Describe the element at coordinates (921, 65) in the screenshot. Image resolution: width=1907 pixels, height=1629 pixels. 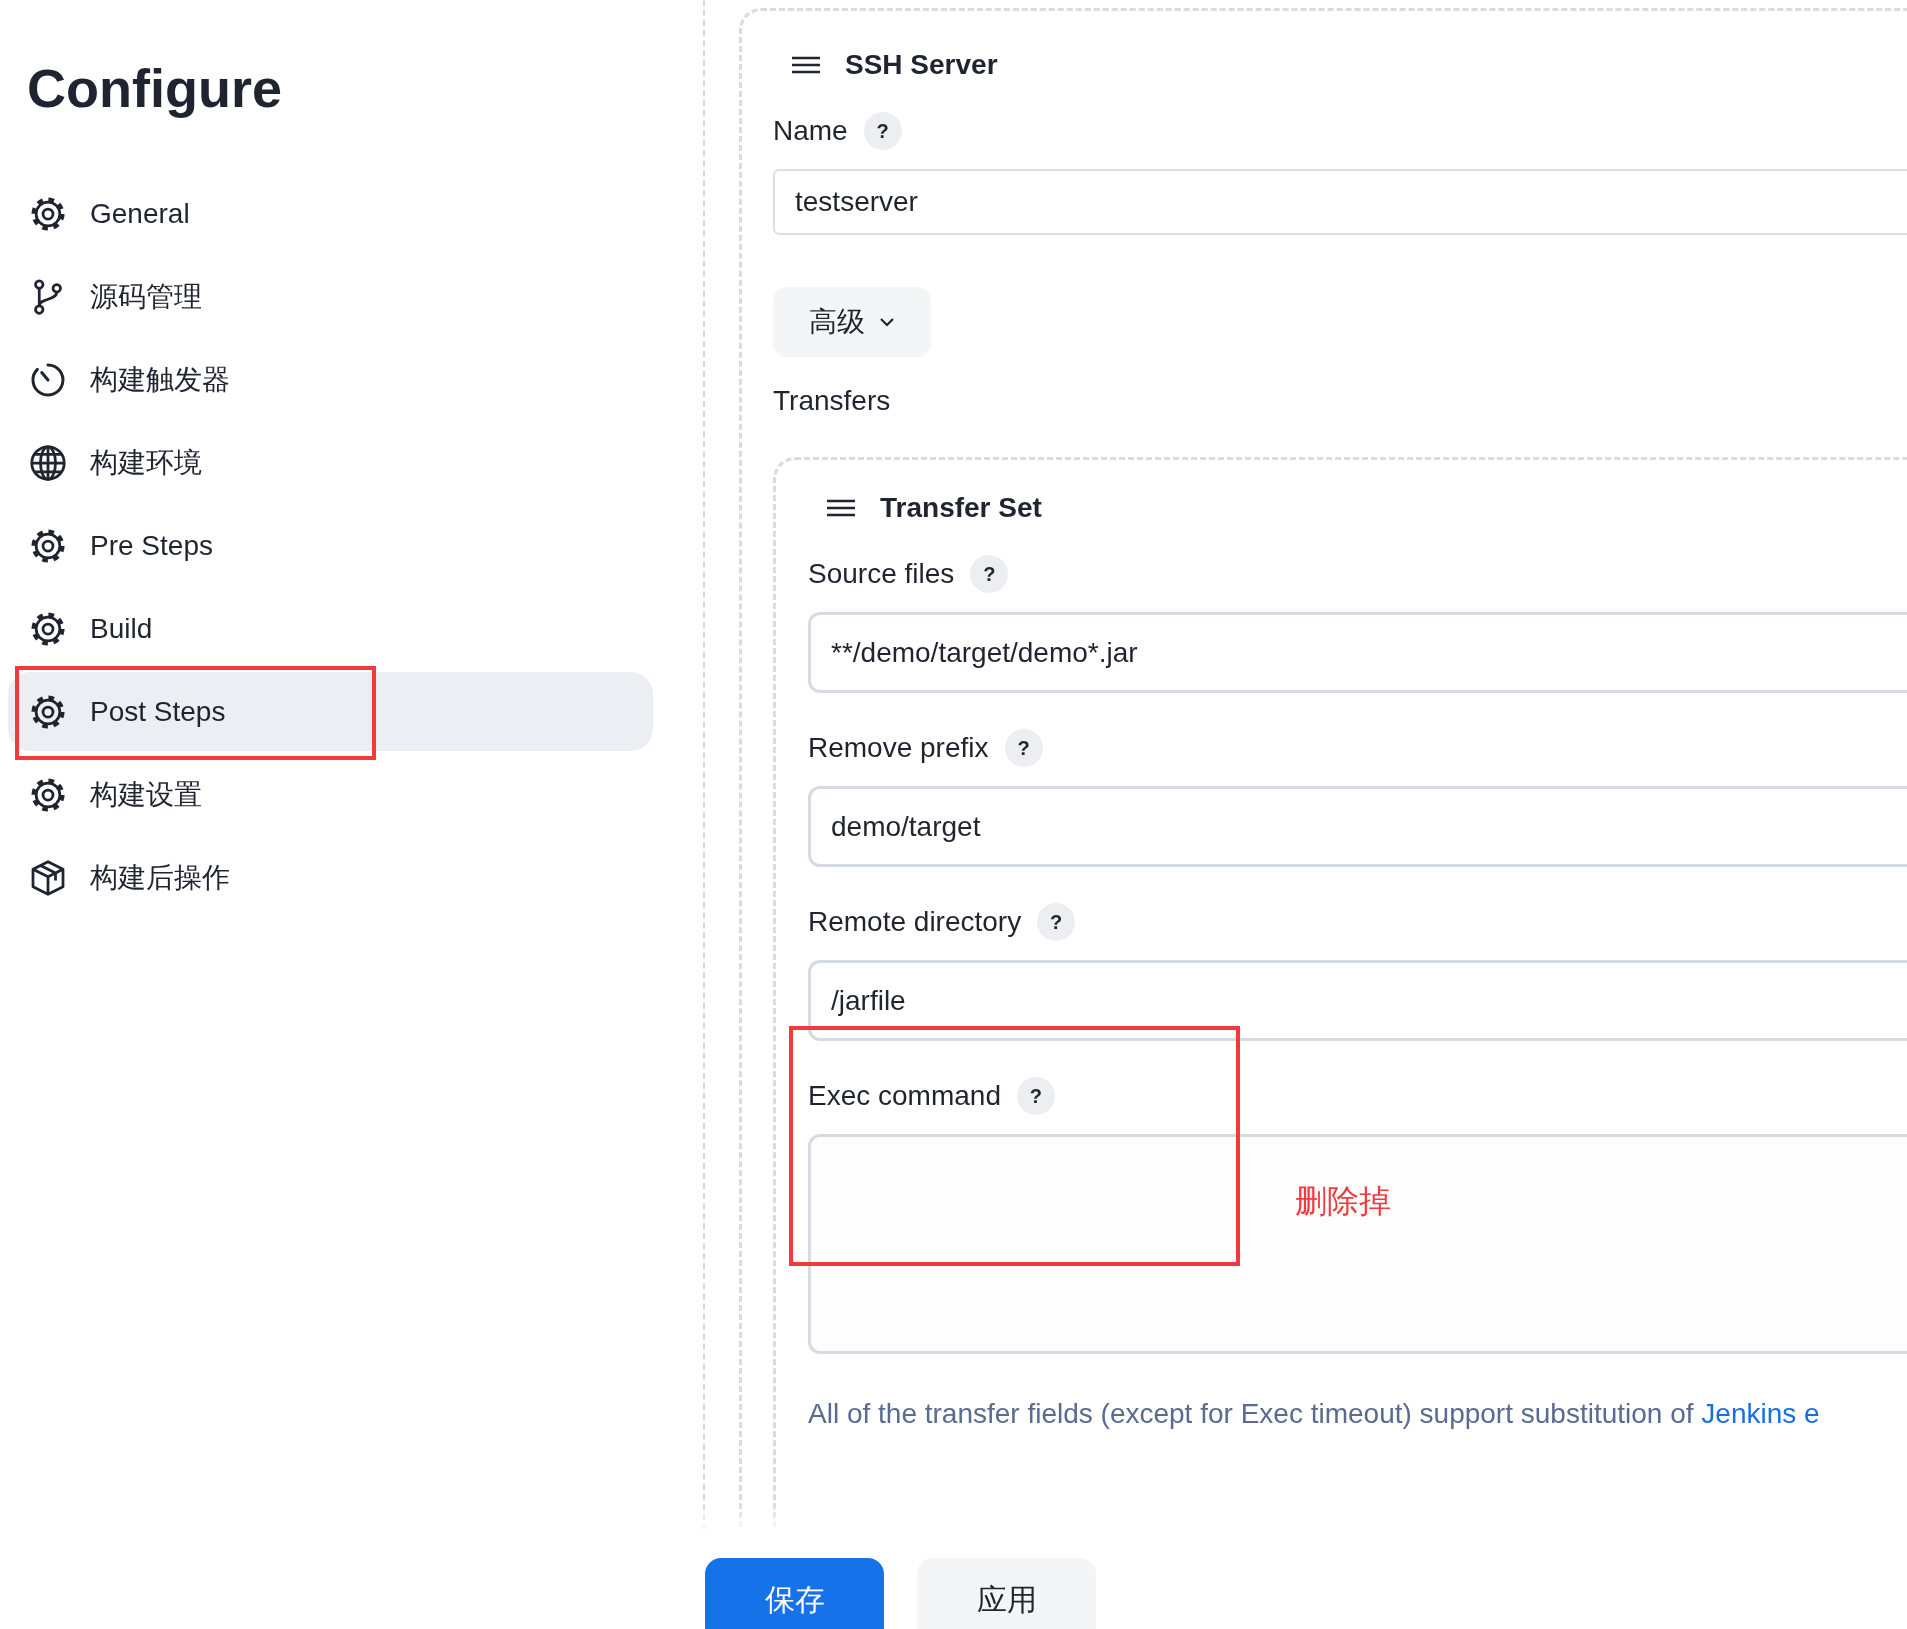
I see `section-title: SSH Server` at that location.